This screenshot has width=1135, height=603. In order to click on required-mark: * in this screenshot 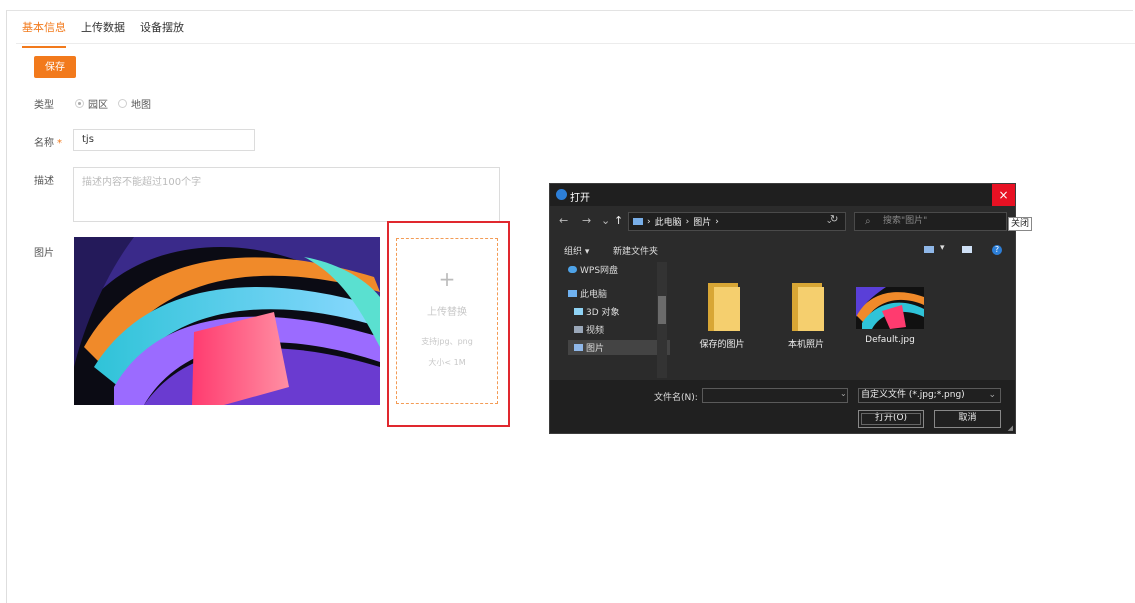, I will do `click(59, 143)`.